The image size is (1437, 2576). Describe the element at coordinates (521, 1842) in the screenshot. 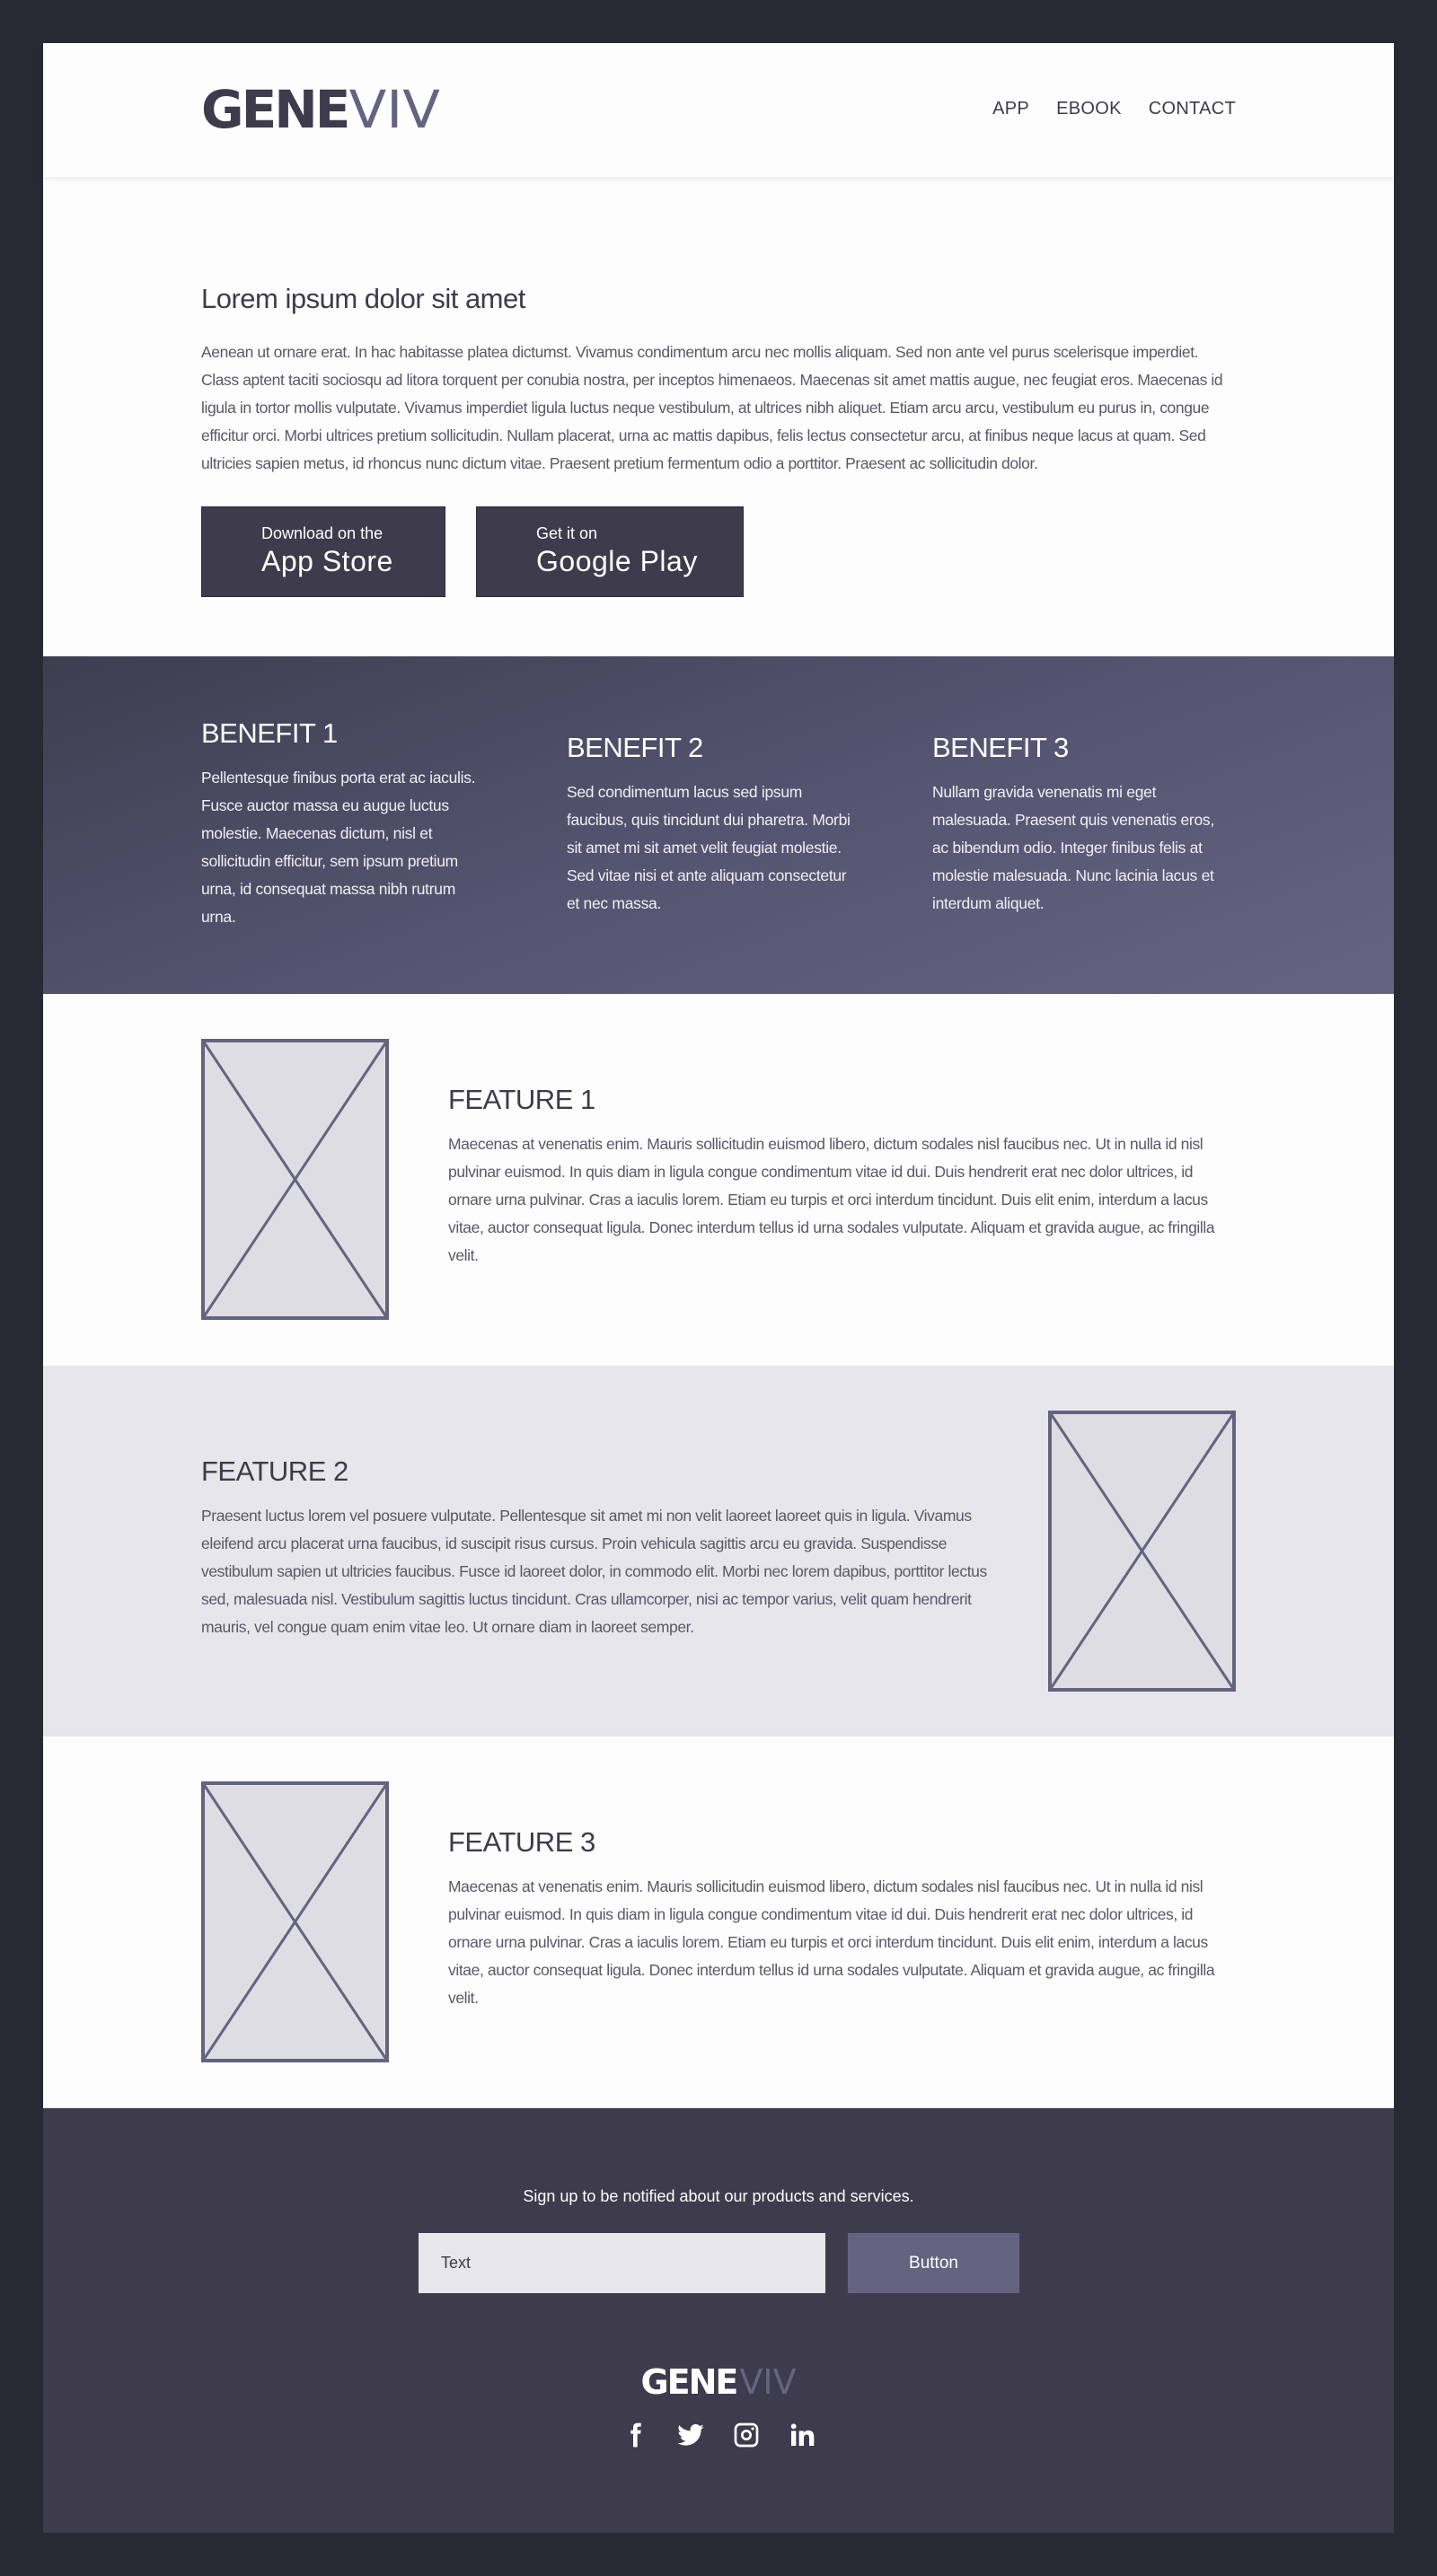

I see `feature-title: FEATURE 3` at that location.